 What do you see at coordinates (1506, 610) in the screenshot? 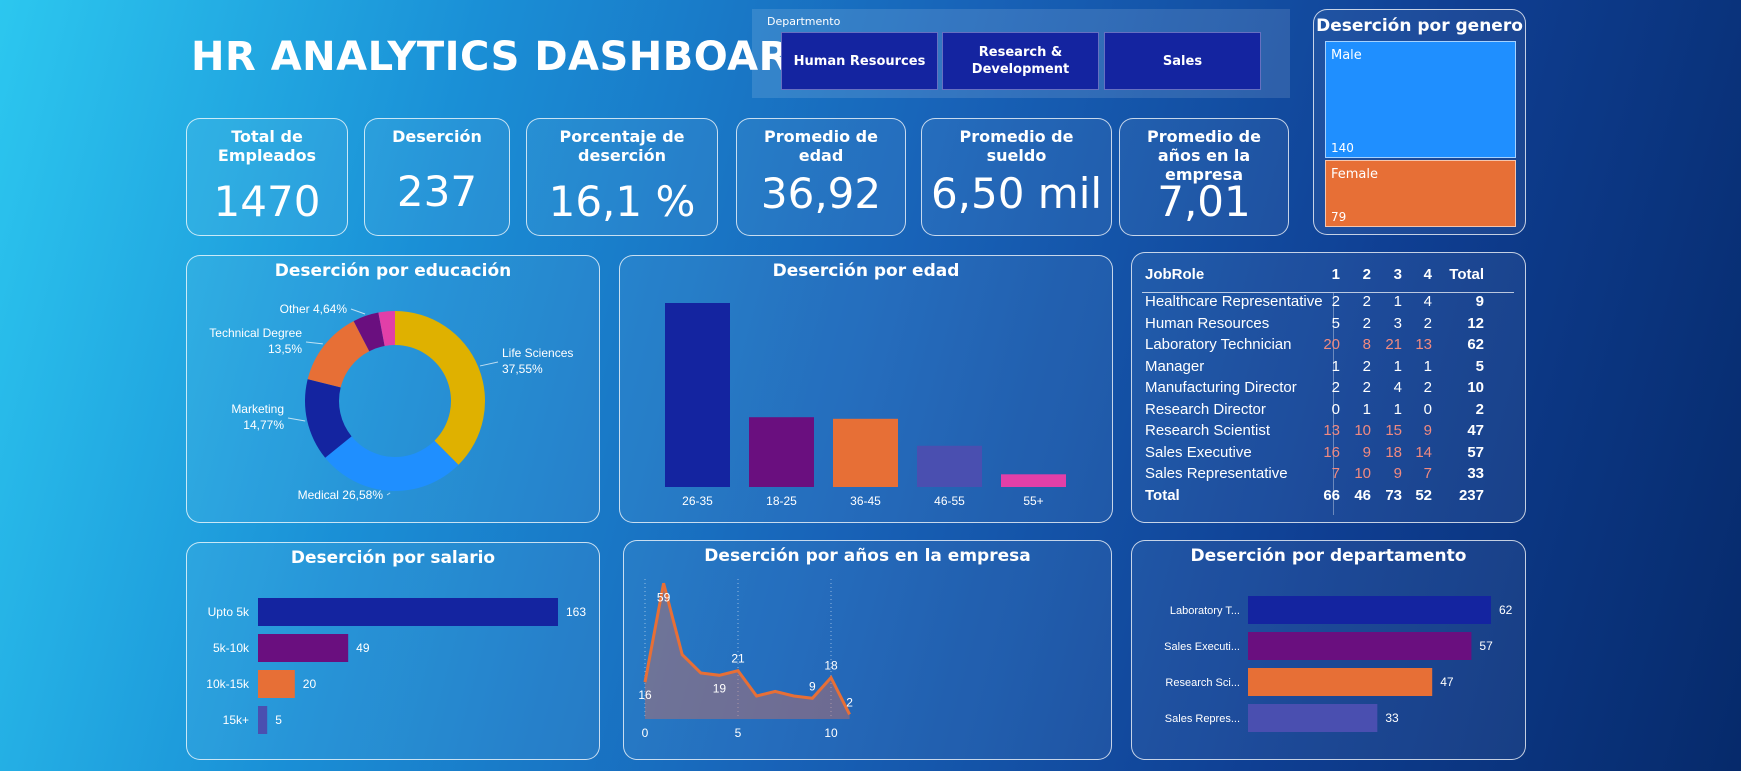
I see `department-value-label: 62` at bounding box center [1506, 610].